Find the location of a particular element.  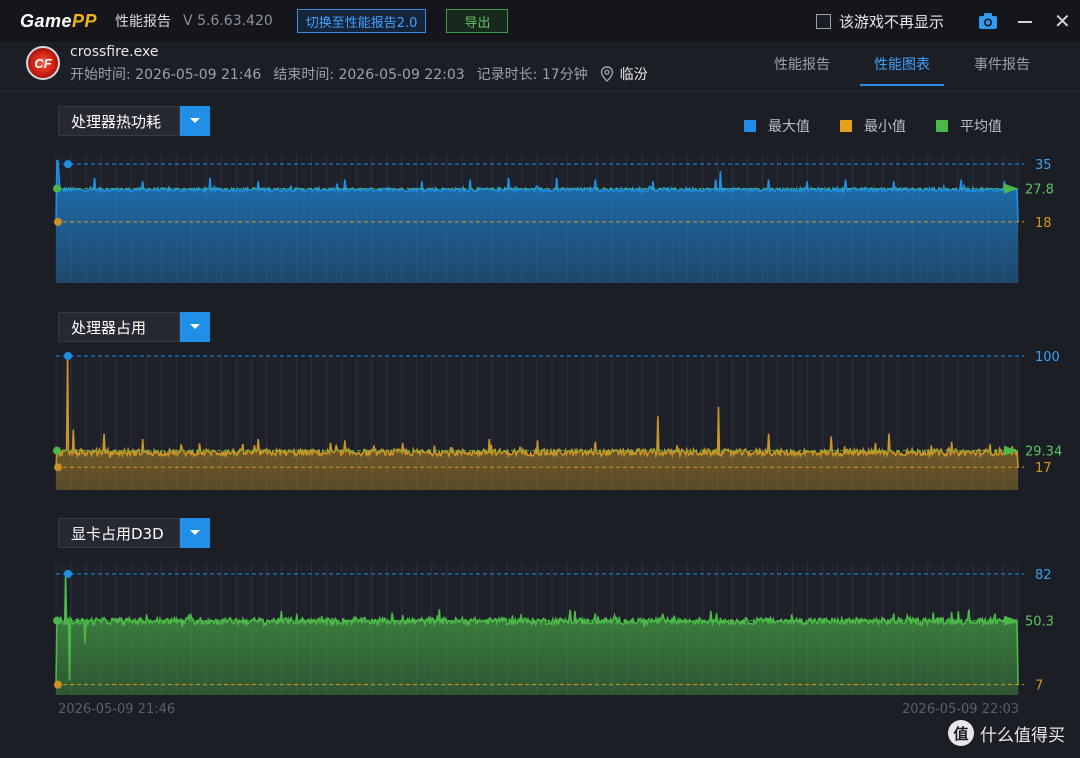

min-value-label: 17 is located at coordinates (1043, 468).